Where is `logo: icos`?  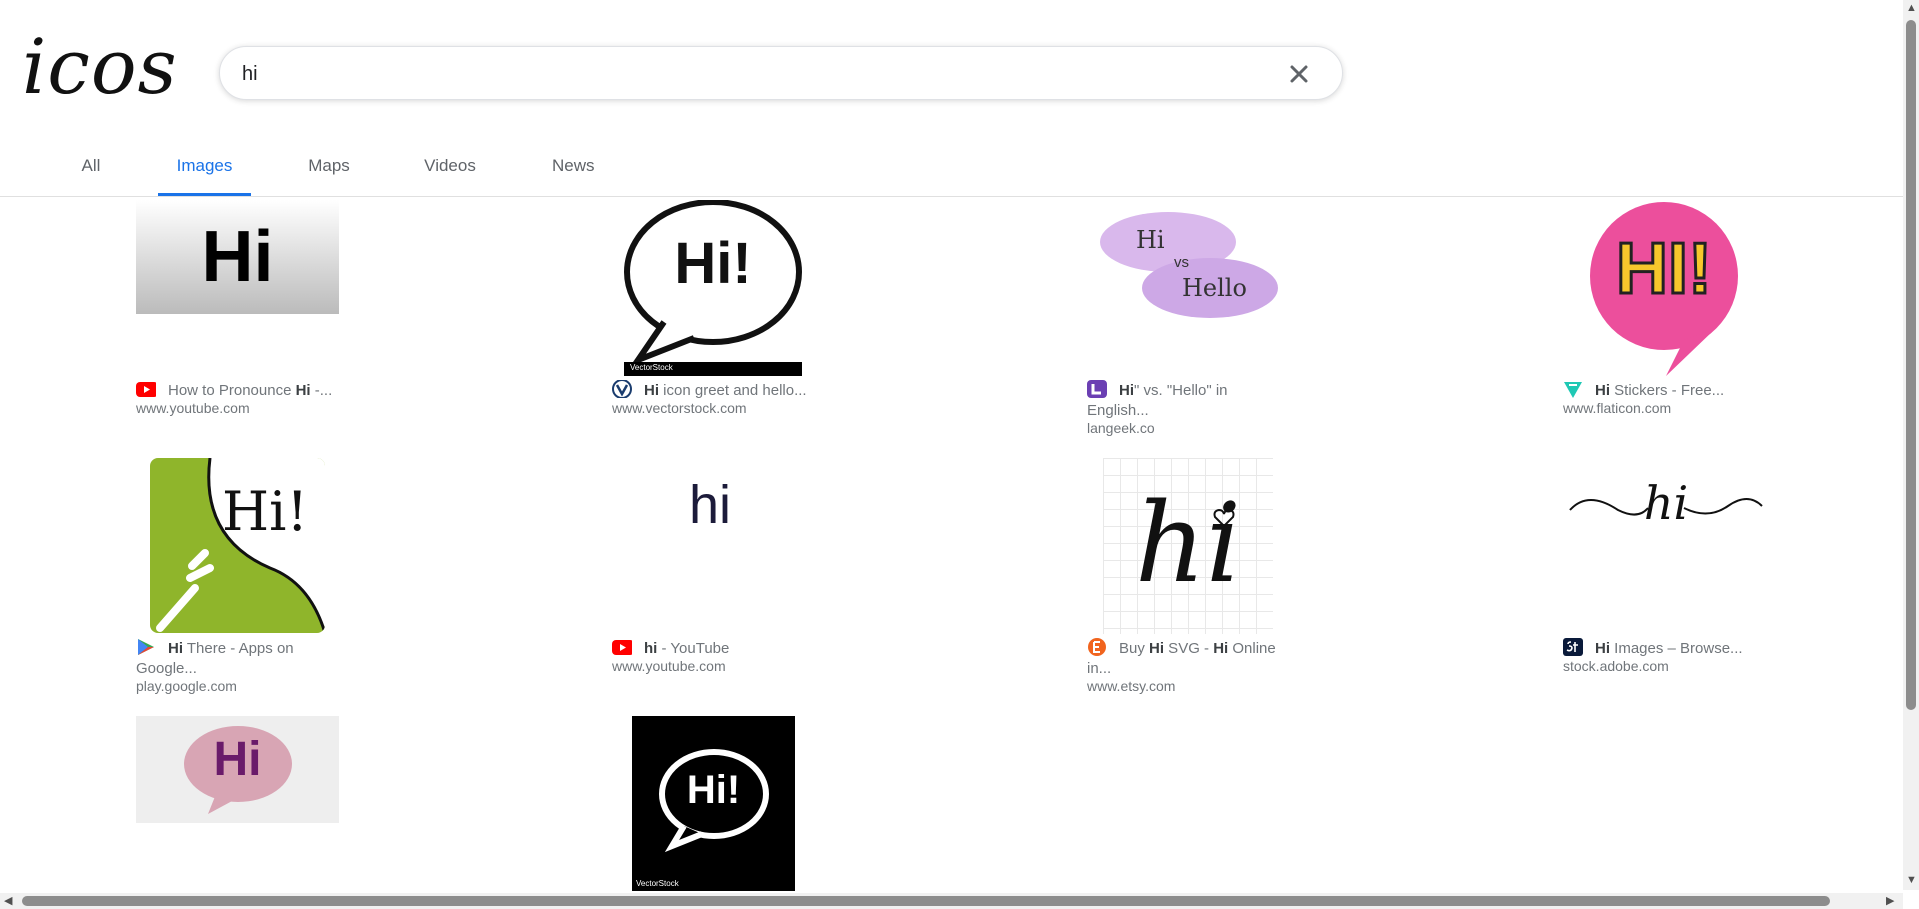 logo: icos is located at coordinates (100, 67).